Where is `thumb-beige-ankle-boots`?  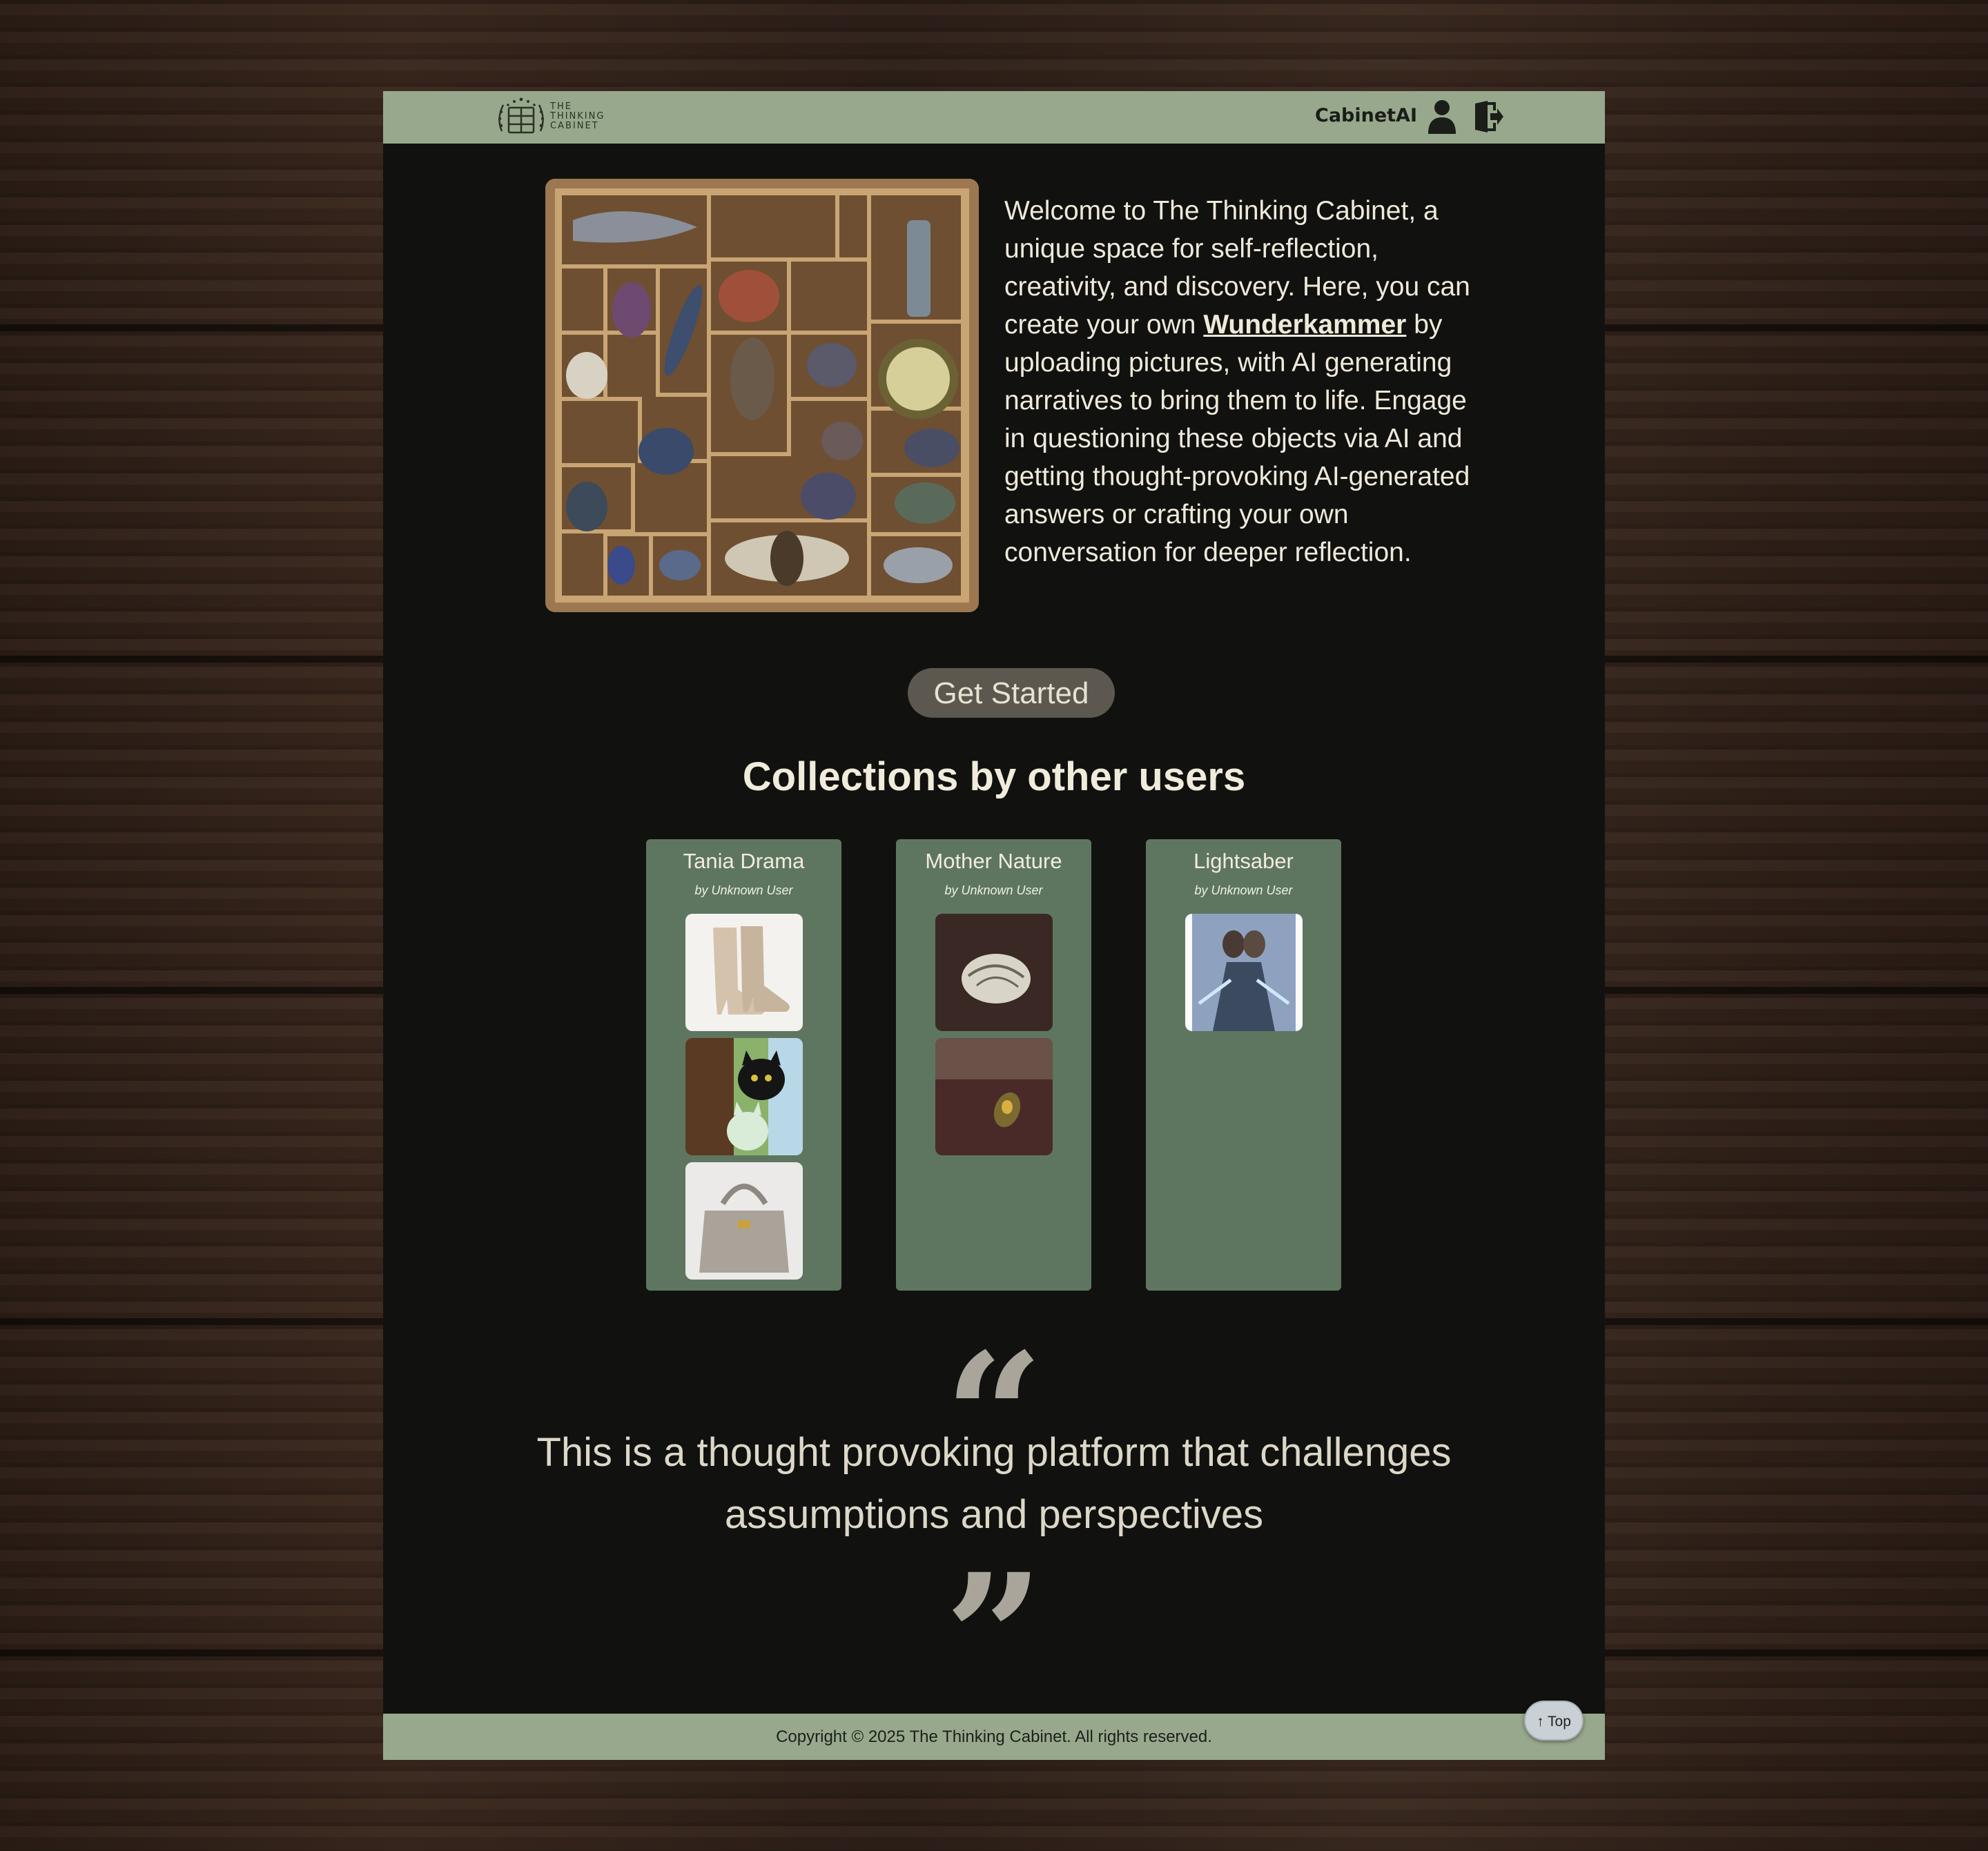
thumb-beige-ankle-boots is located at coordinates (744, 972).